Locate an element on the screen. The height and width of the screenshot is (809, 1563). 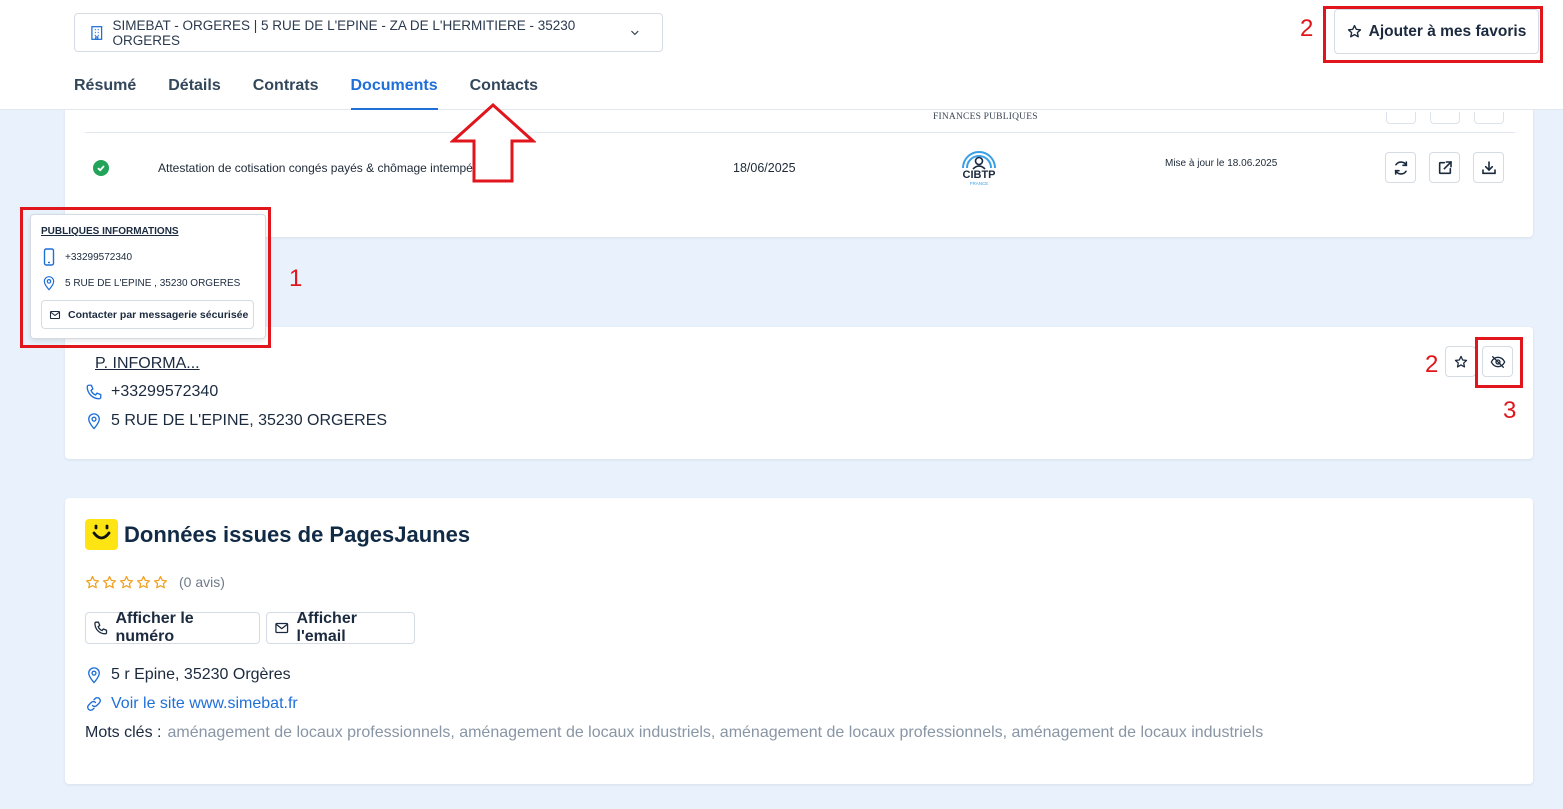
download-button is located at coordinates (1488, 167).